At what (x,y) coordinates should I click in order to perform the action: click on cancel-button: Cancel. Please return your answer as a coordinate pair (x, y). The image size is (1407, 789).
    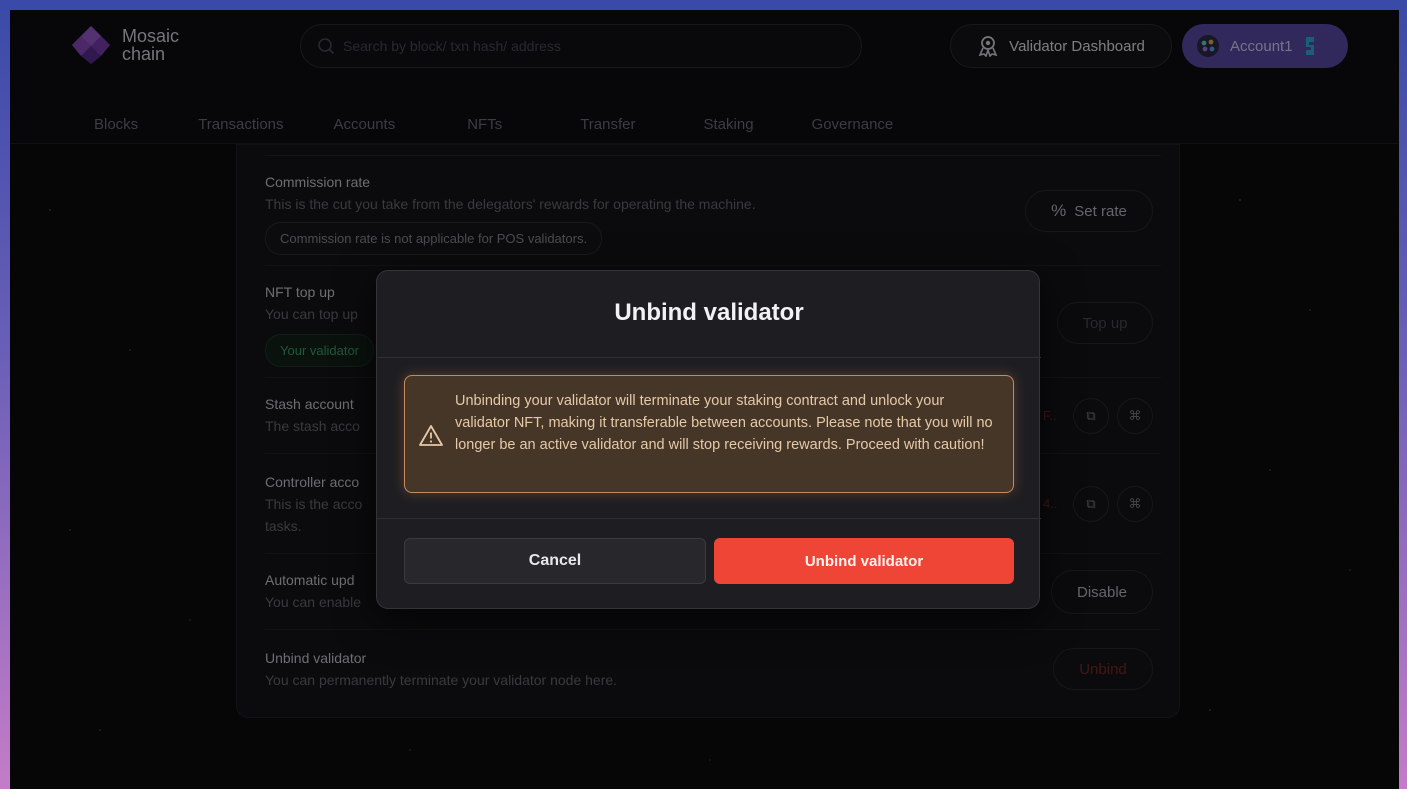
    Looking at the image, I should click on (555, 561).